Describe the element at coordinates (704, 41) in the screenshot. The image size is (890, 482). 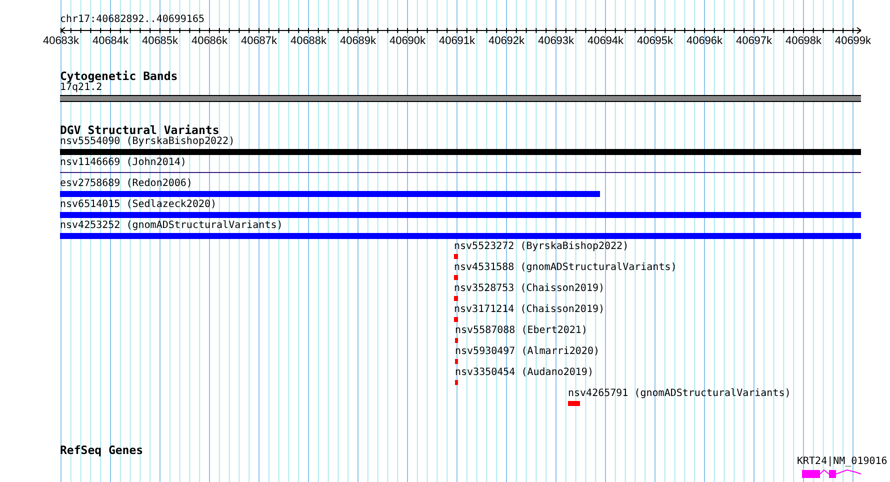
I see `tick-label: 40696k` at that location.